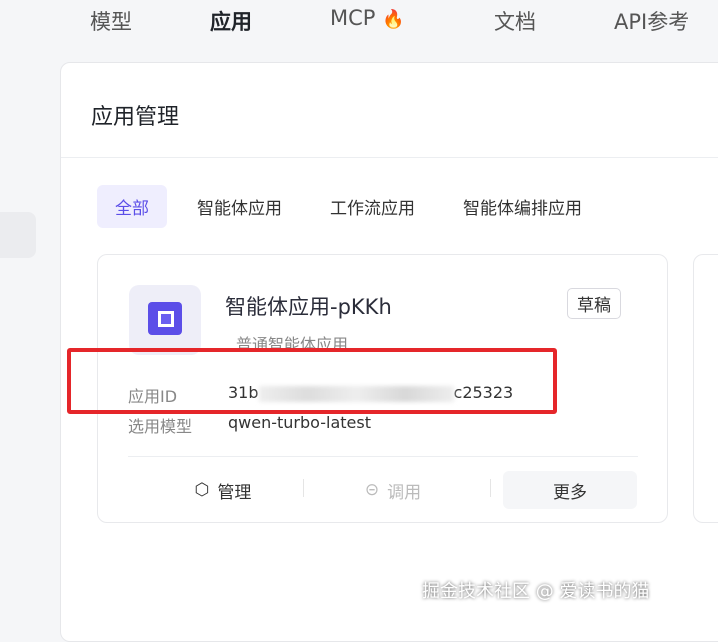  I want to click on top-nav: 模型 应用 MCP 🔥 文档 API参考, so click(359, 22).